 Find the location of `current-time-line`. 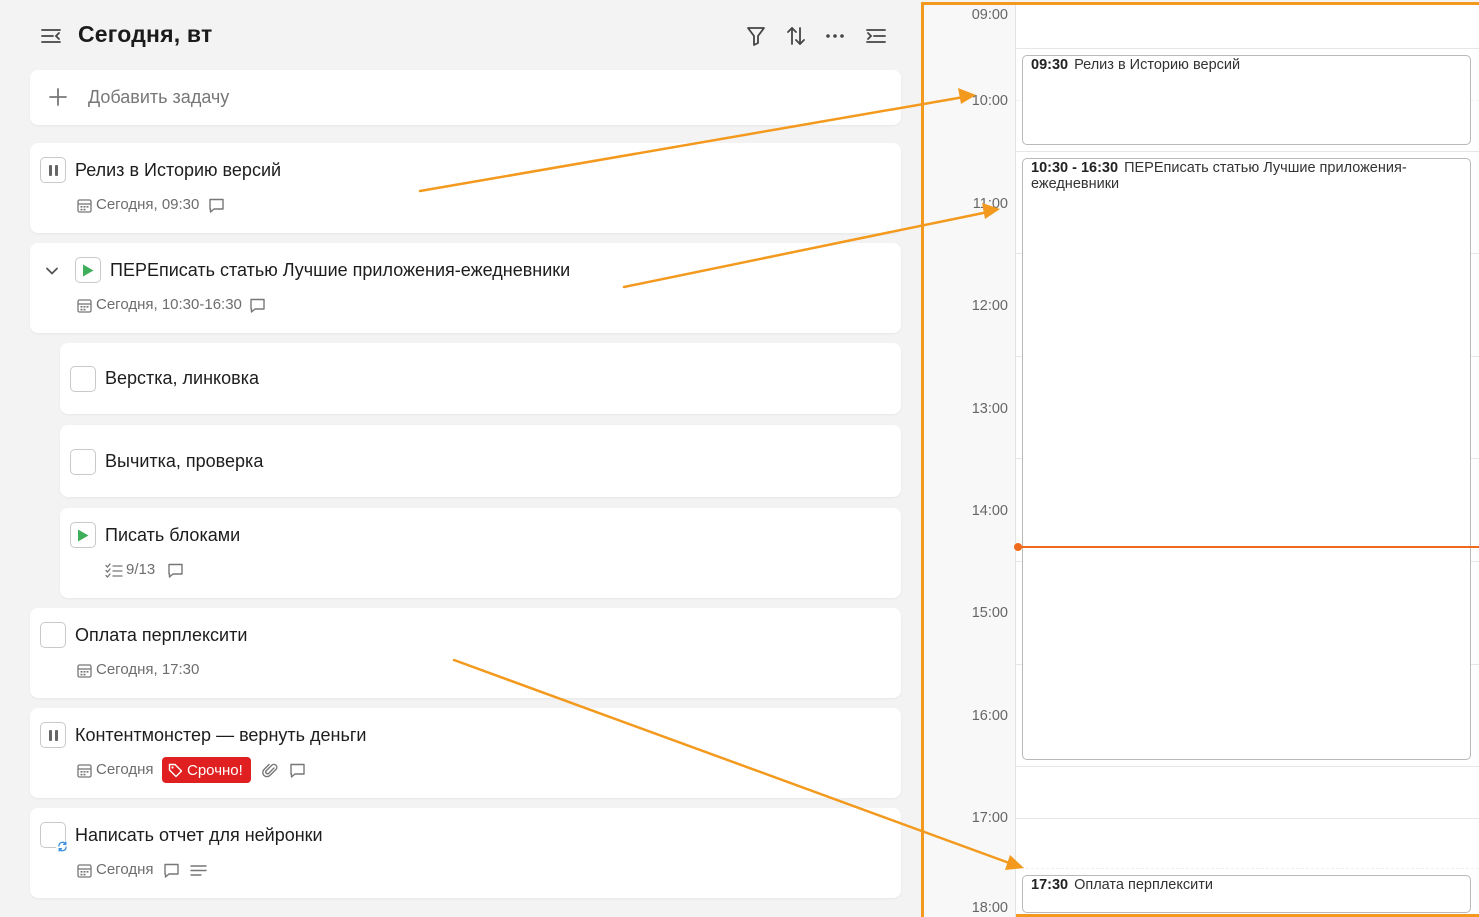

current-time-line is located at coordinates (1248, 547).